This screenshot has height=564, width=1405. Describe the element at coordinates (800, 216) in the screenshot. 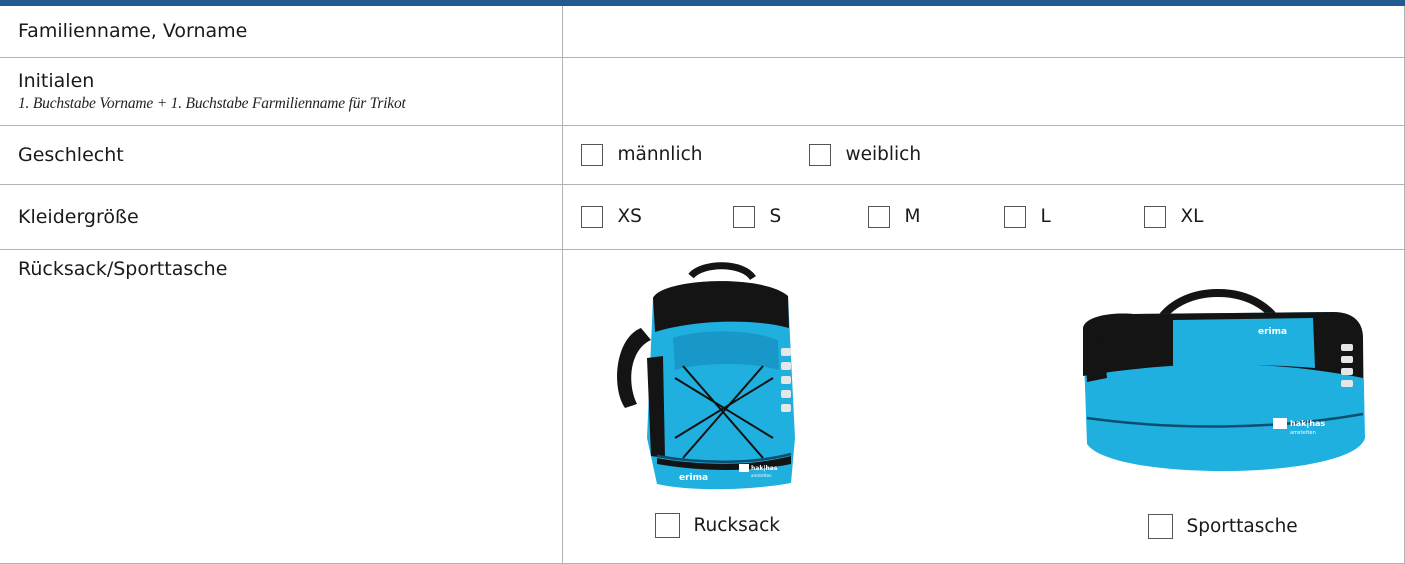

I see `size-option-s: S` at that location.